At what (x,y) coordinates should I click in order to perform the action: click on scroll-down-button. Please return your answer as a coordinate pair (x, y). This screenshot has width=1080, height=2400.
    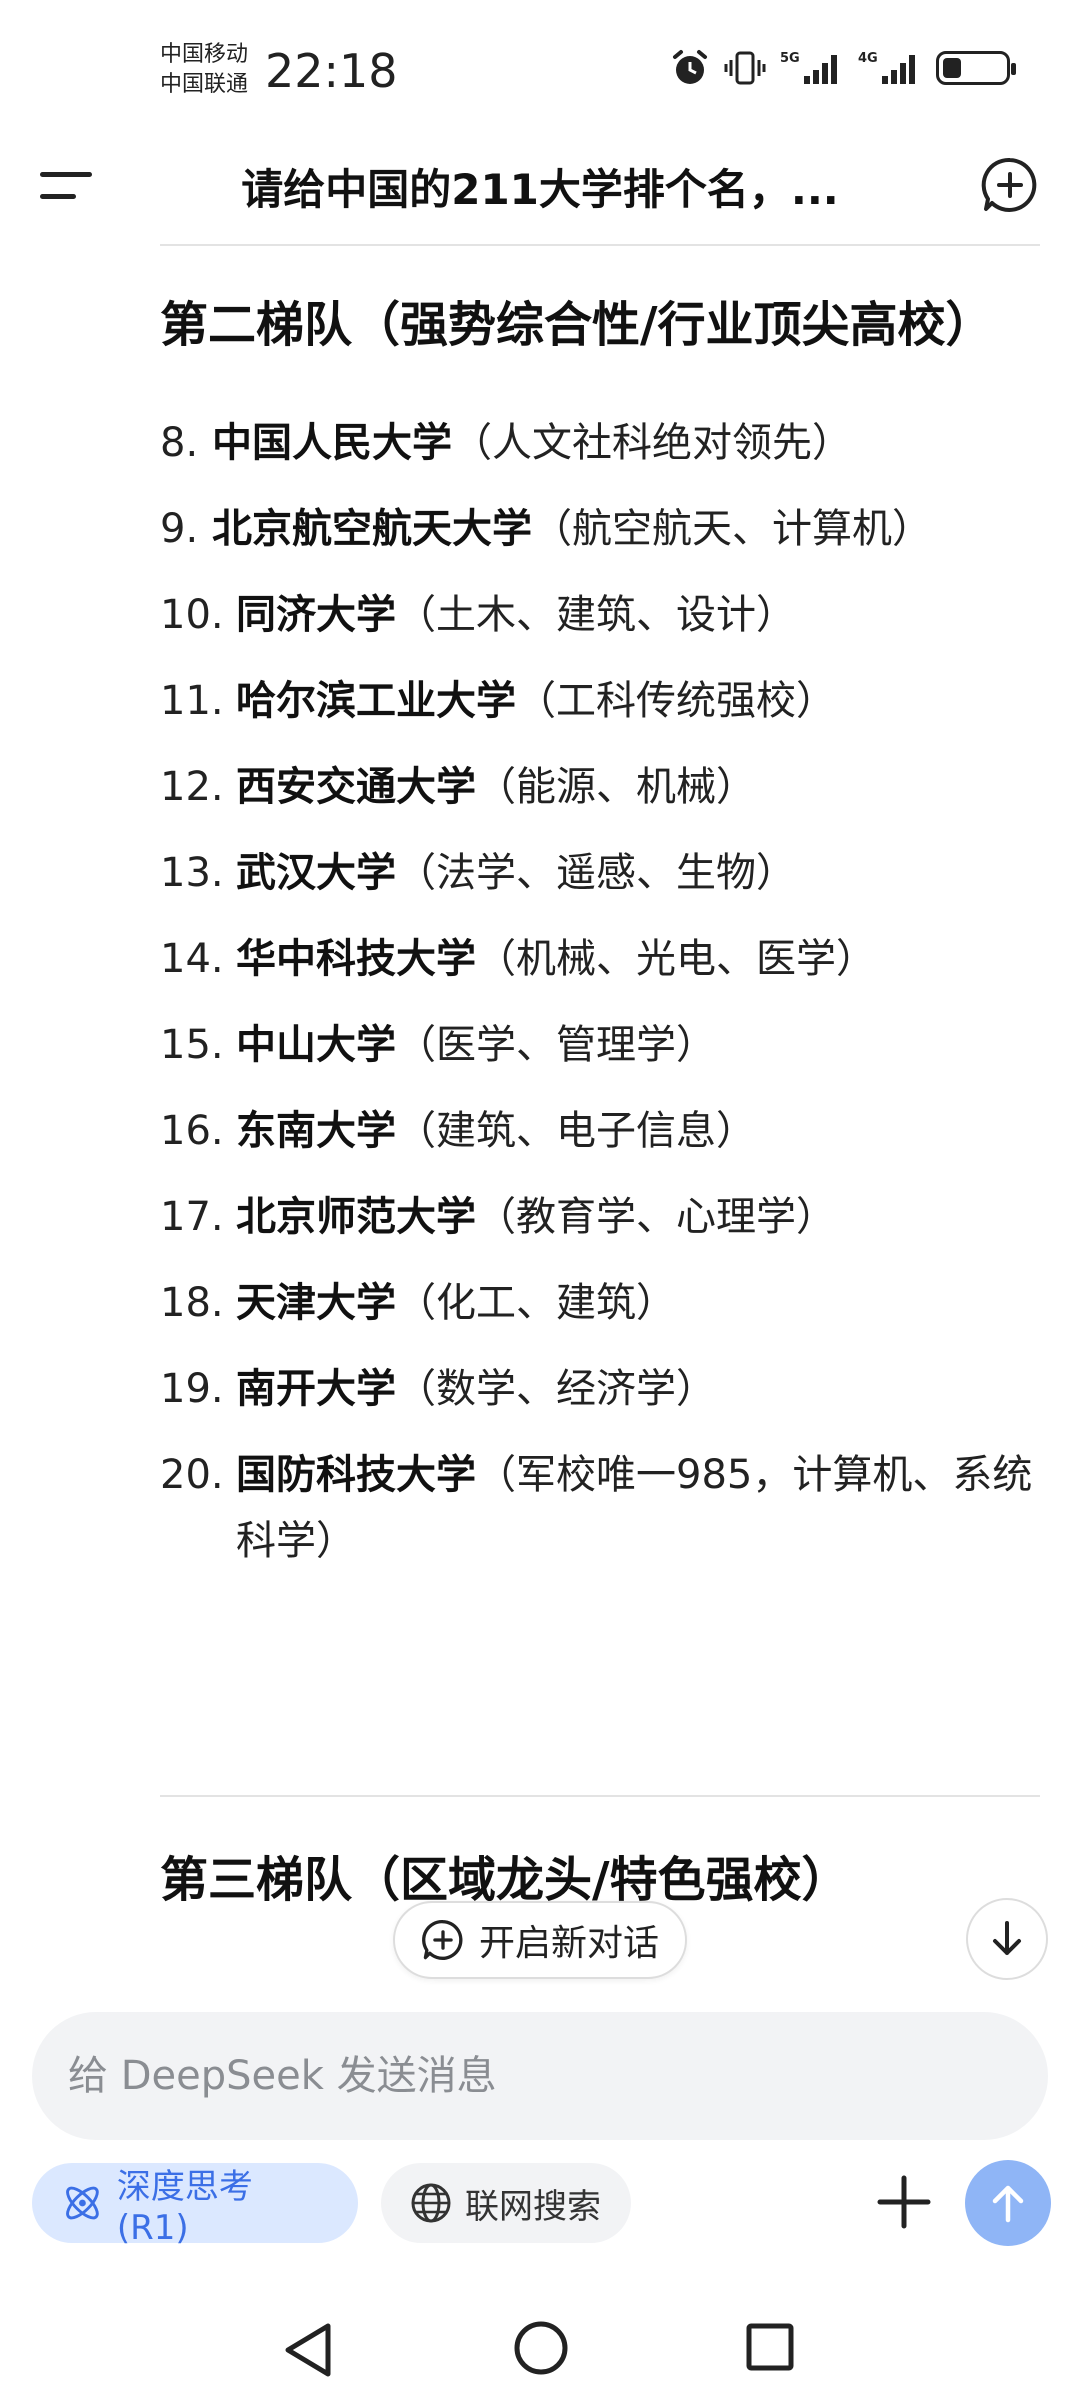
    Looking at the image, I should click on (1007, 1939).